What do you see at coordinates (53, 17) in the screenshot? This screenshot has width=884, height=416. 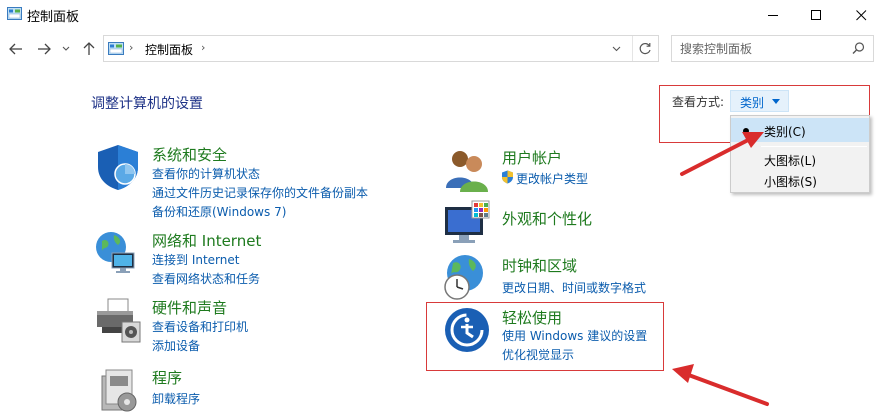 I see `window-title: 控制面板` at bounding box center [53, 17].